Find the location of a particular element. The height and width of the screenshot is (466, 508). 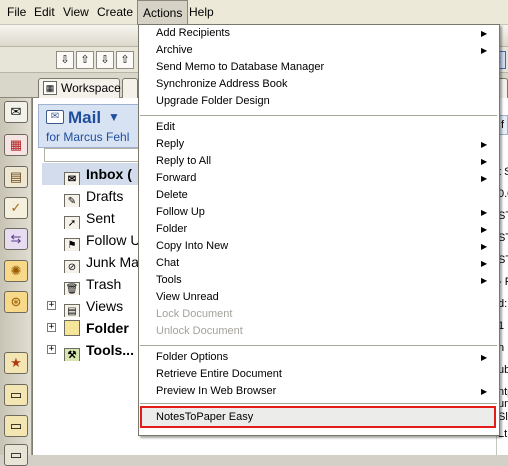

tab-workspace: ▦ Workspace is located at coordinates (79, 88).